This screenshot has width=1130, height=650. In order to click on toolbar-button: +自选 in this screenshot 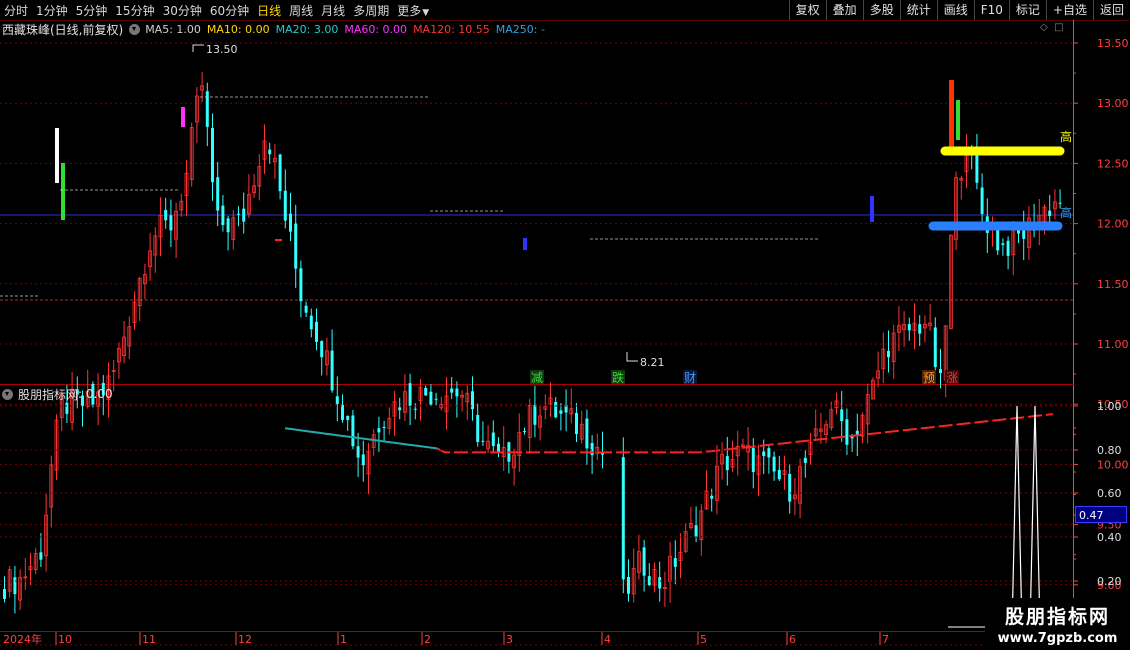, I will do `click(1069, 10)`.